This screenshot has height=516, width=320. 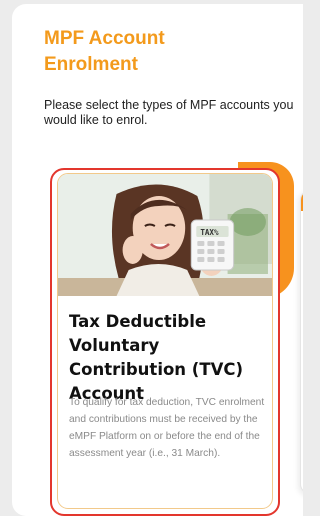 I want to click on next-card-accent, so click(x=302, y=201).